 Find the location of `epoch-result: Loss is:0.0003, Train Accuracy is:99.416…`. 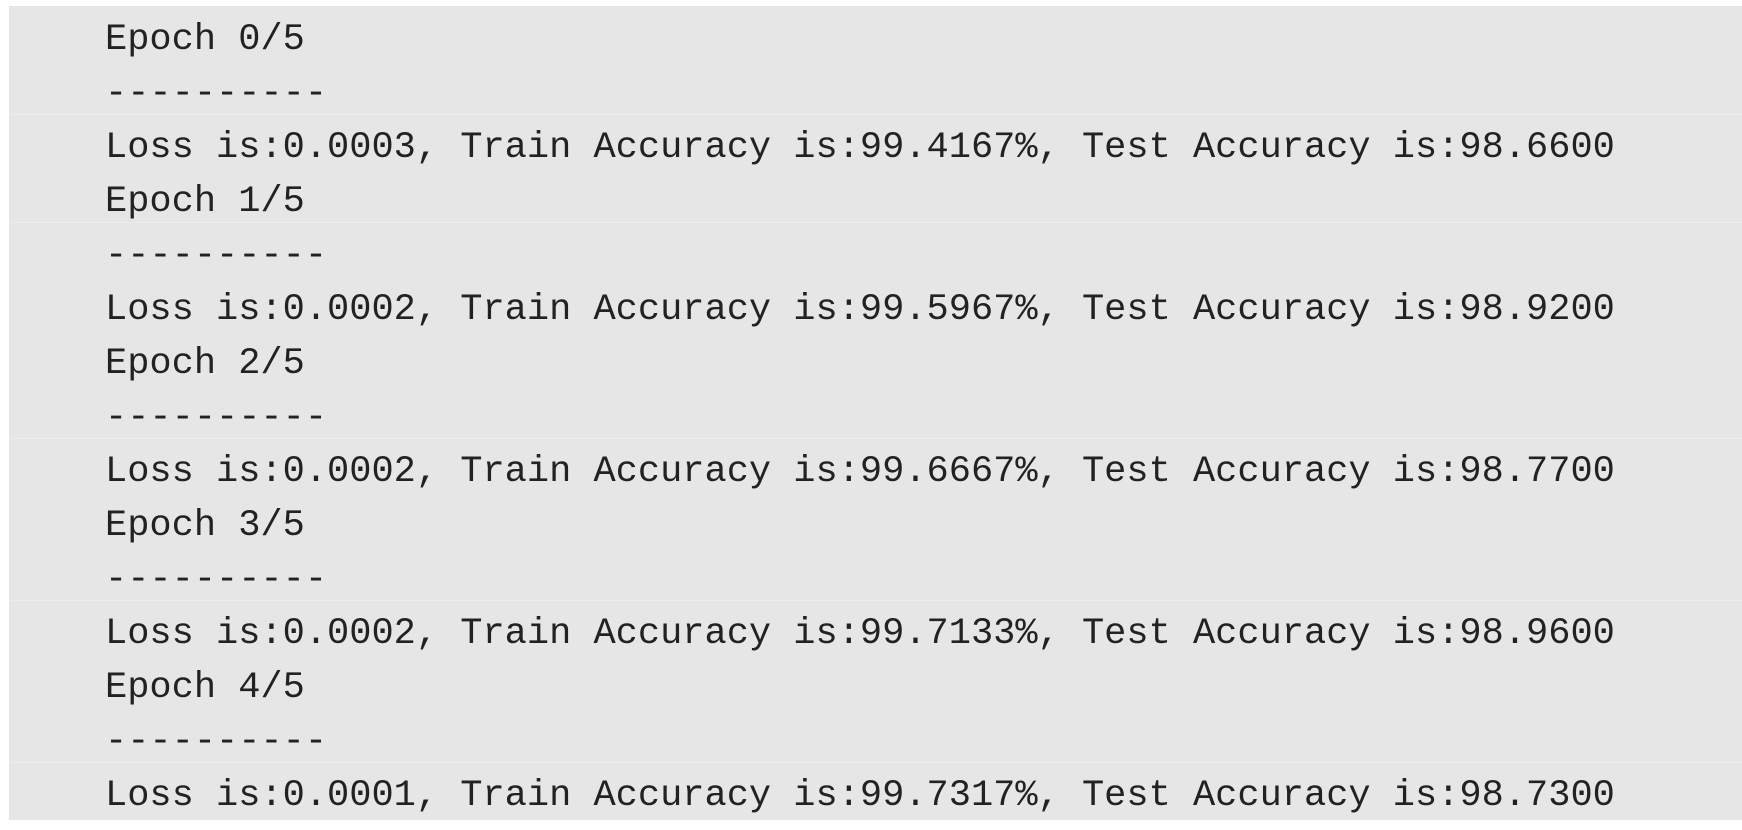

epoch-result: Loss is:0.0003, Train Accuracy is:99.416… is located at coordinates (860, 148).